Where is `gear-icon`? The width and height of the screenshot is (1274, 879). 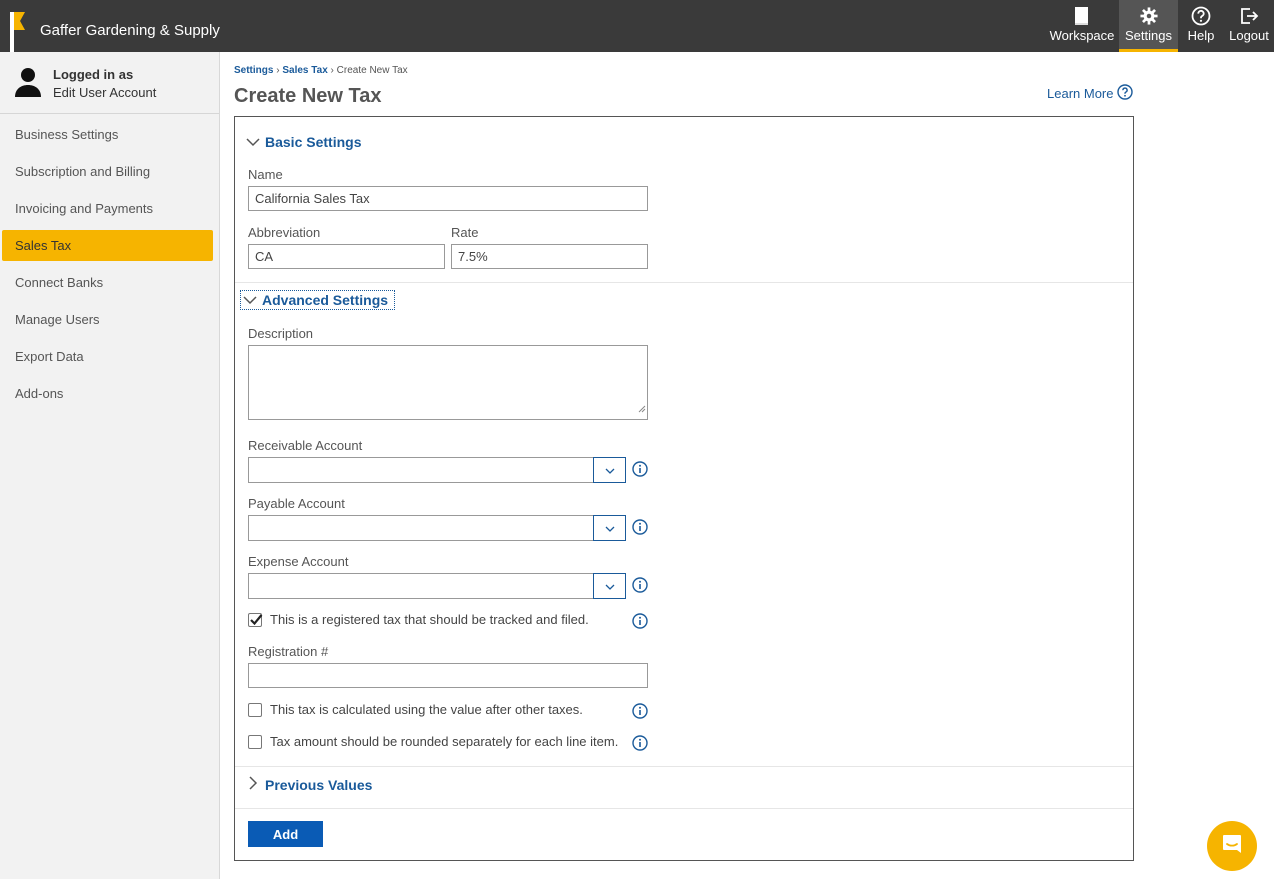
gear-icon is located at coordinates (1148, 16).